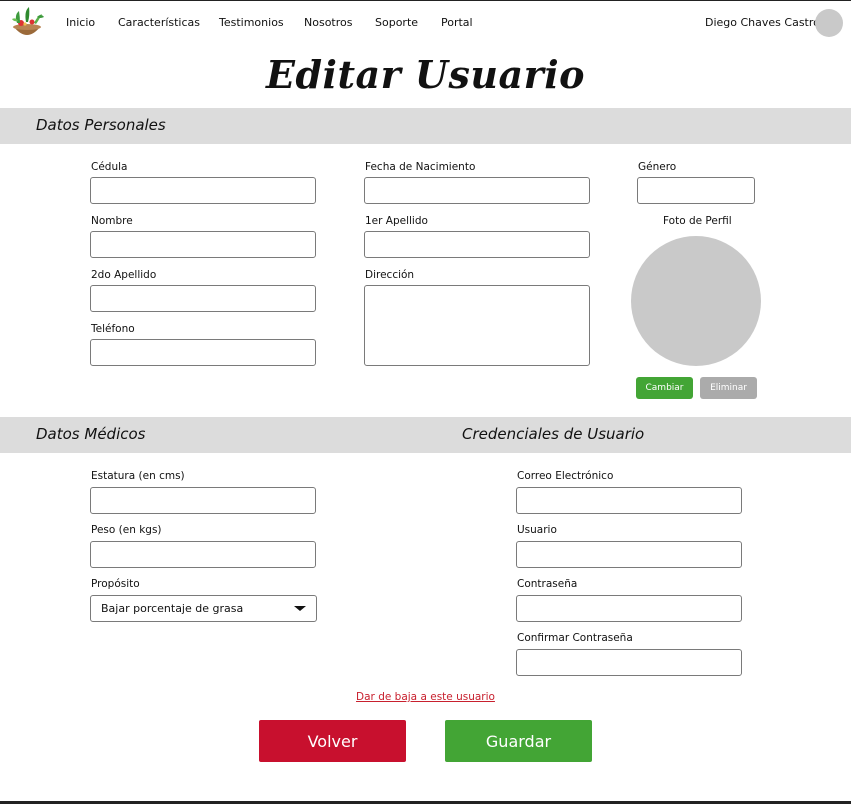  I want to click on cedula-input, so click(203, 190).